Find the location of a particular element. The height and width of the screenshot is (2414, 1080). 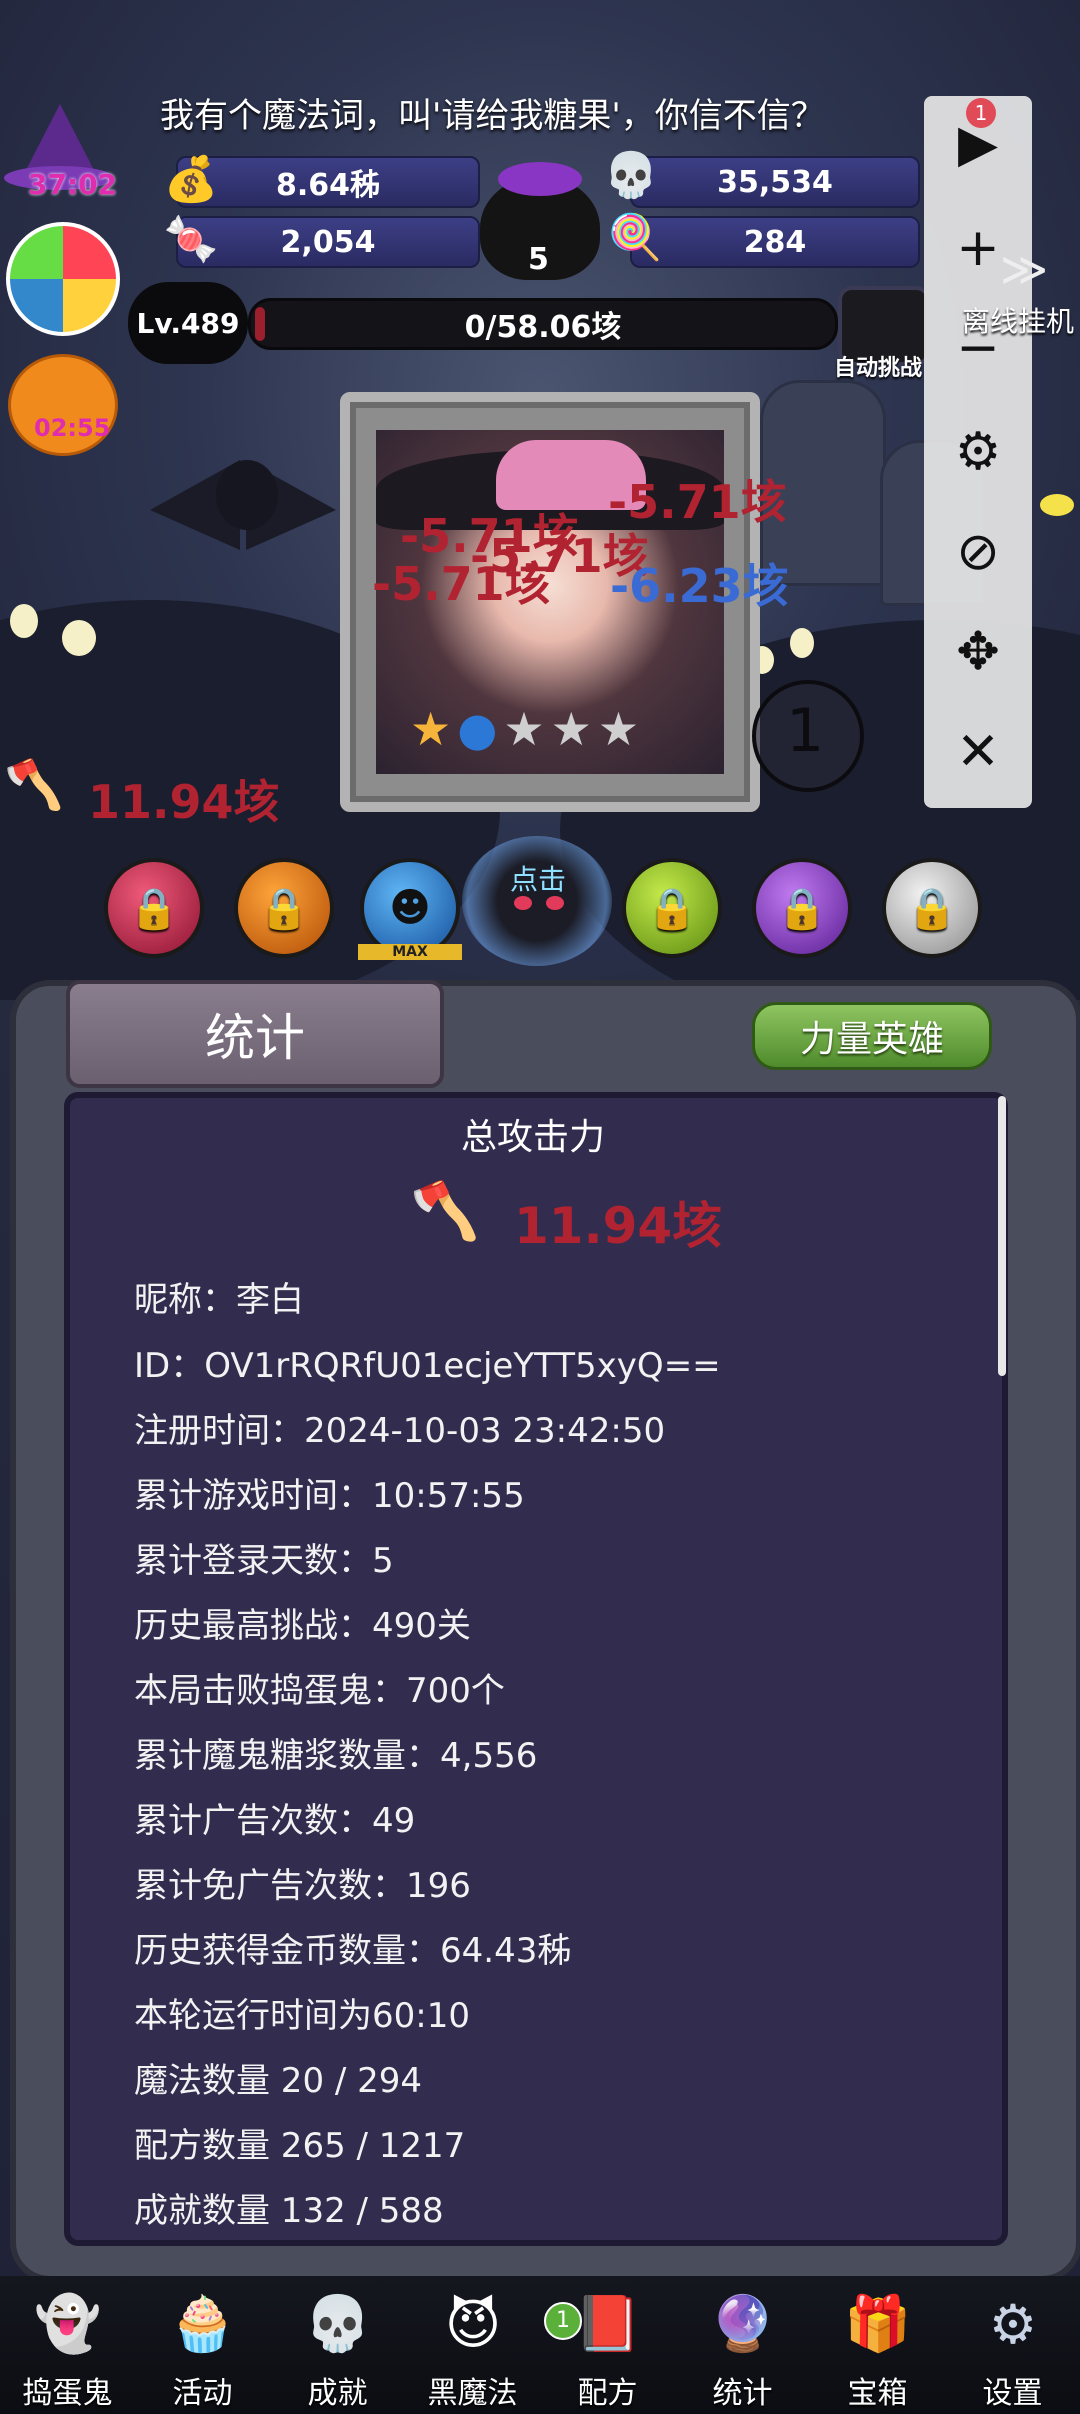

skill-orb-orange-locked: 🔒 is located at coordinates (284, 908).